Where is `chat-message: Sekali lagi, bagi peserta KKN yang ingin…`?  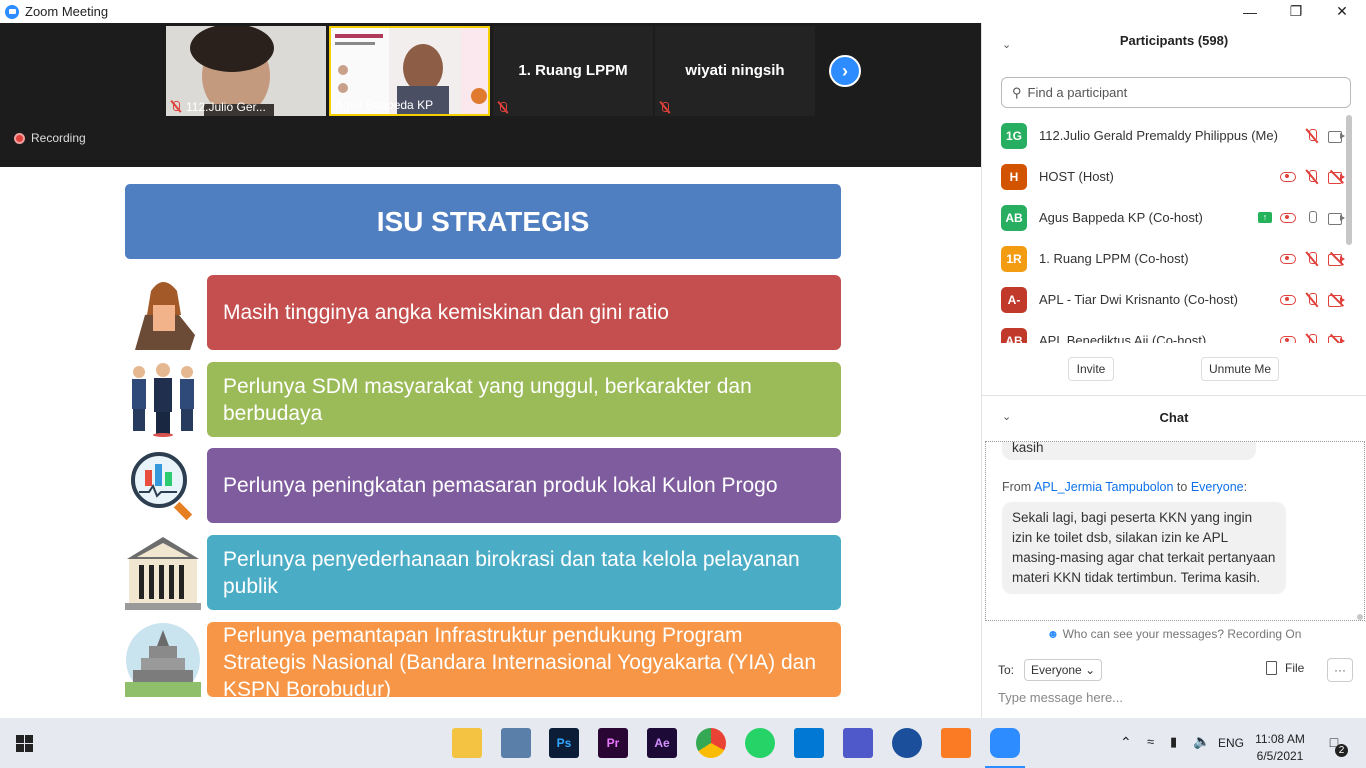 chat-message: Sekali lagi, bagi peserta KKN yang ingin… is located at coordinates (1144, 548).